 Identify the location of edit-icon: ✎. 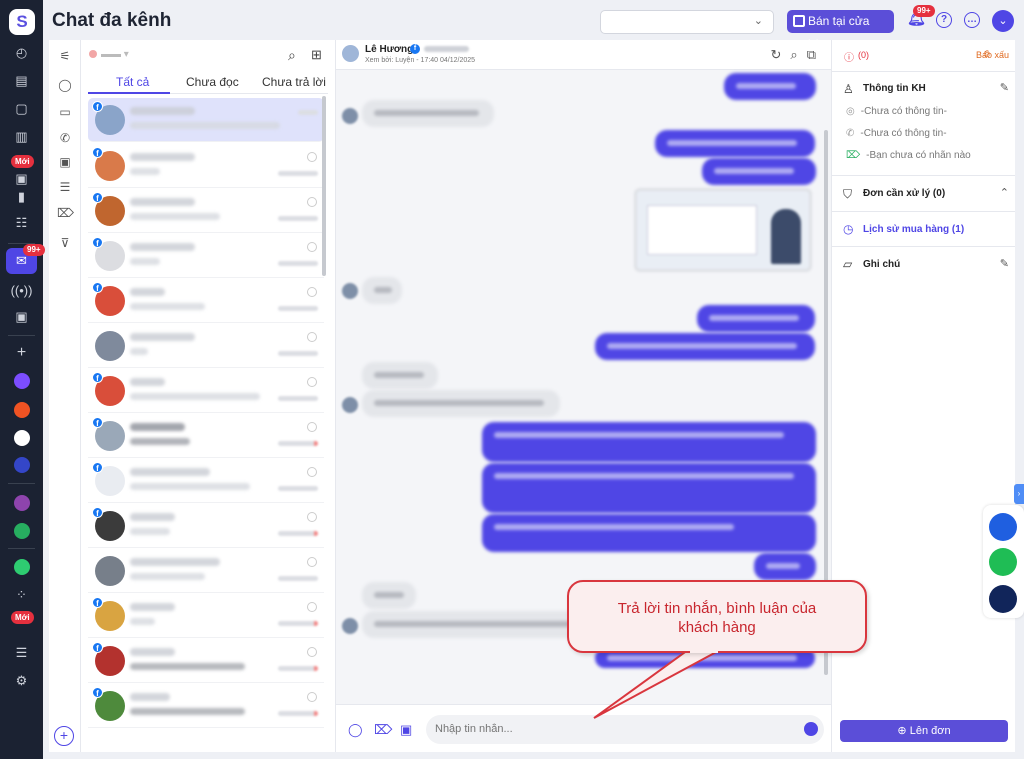
(1004, 87).